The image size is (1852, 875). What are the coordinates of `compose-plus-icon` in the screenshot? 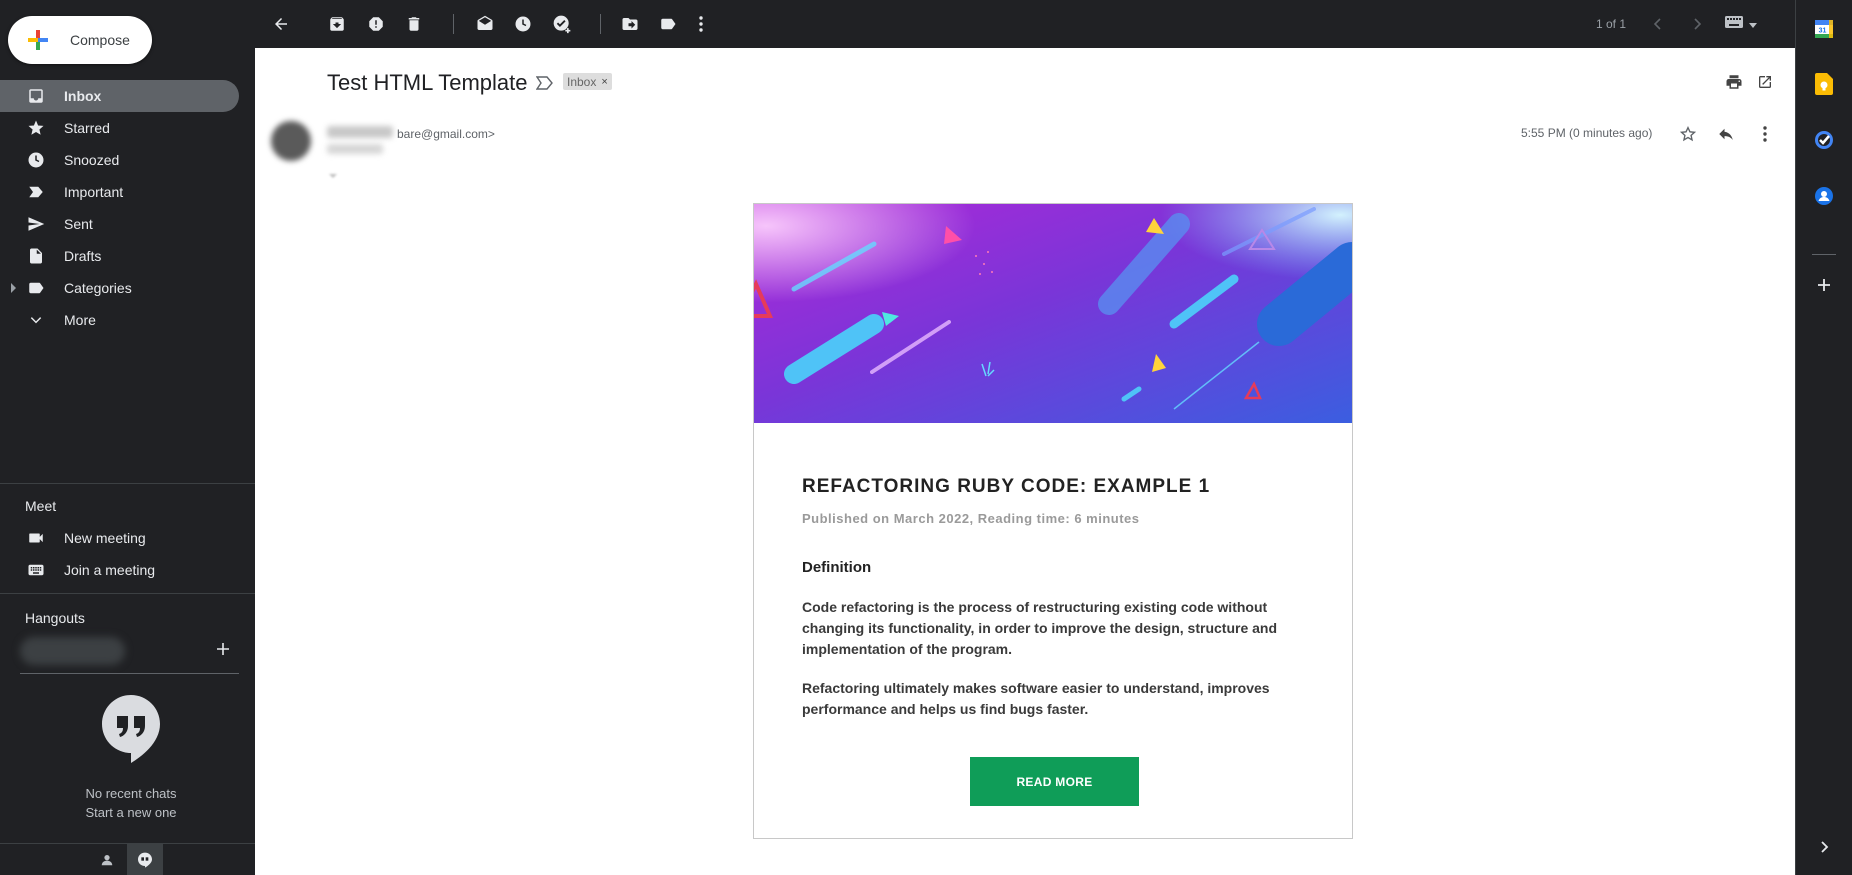 It's located at (38, 40).